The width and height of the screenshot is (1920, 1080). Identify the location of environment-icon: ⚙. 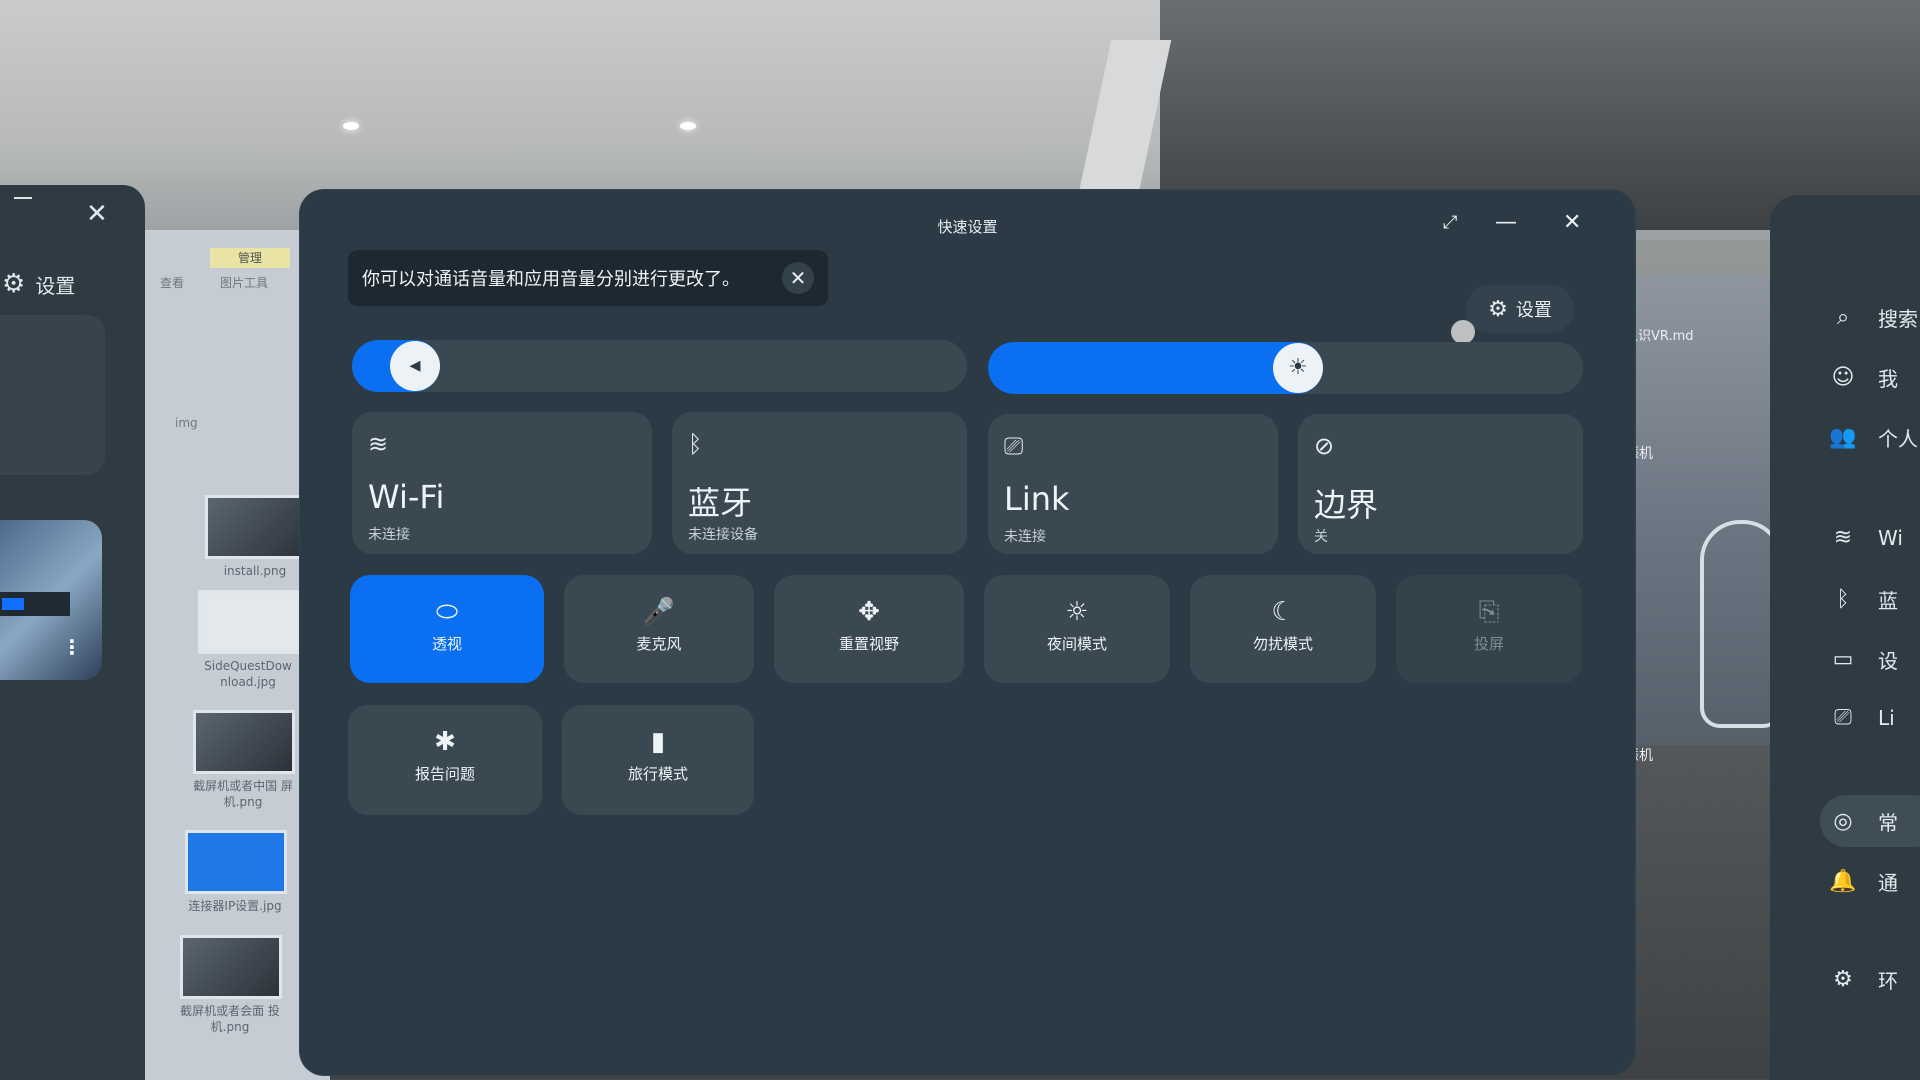
(1843, 979).